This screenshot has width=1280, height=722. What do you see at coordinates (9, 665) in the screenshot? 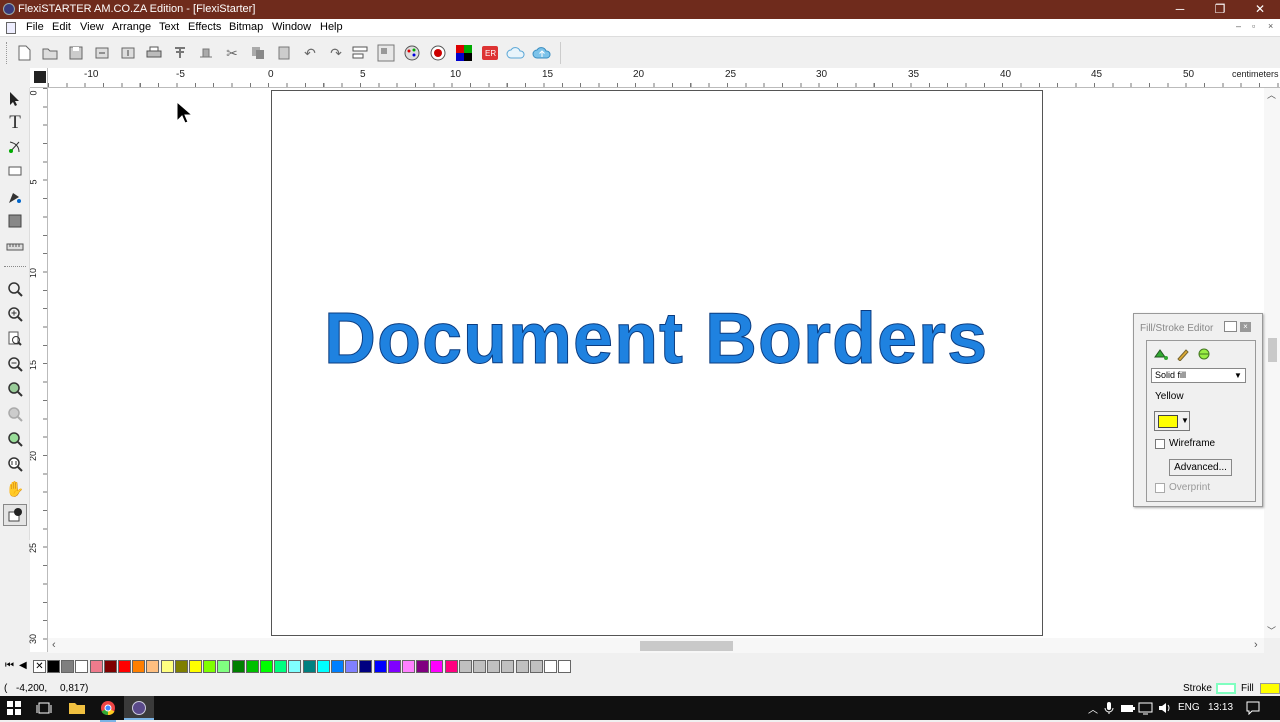
I see `palette-first-icon: ⏮` at bounding box center [9, 665].